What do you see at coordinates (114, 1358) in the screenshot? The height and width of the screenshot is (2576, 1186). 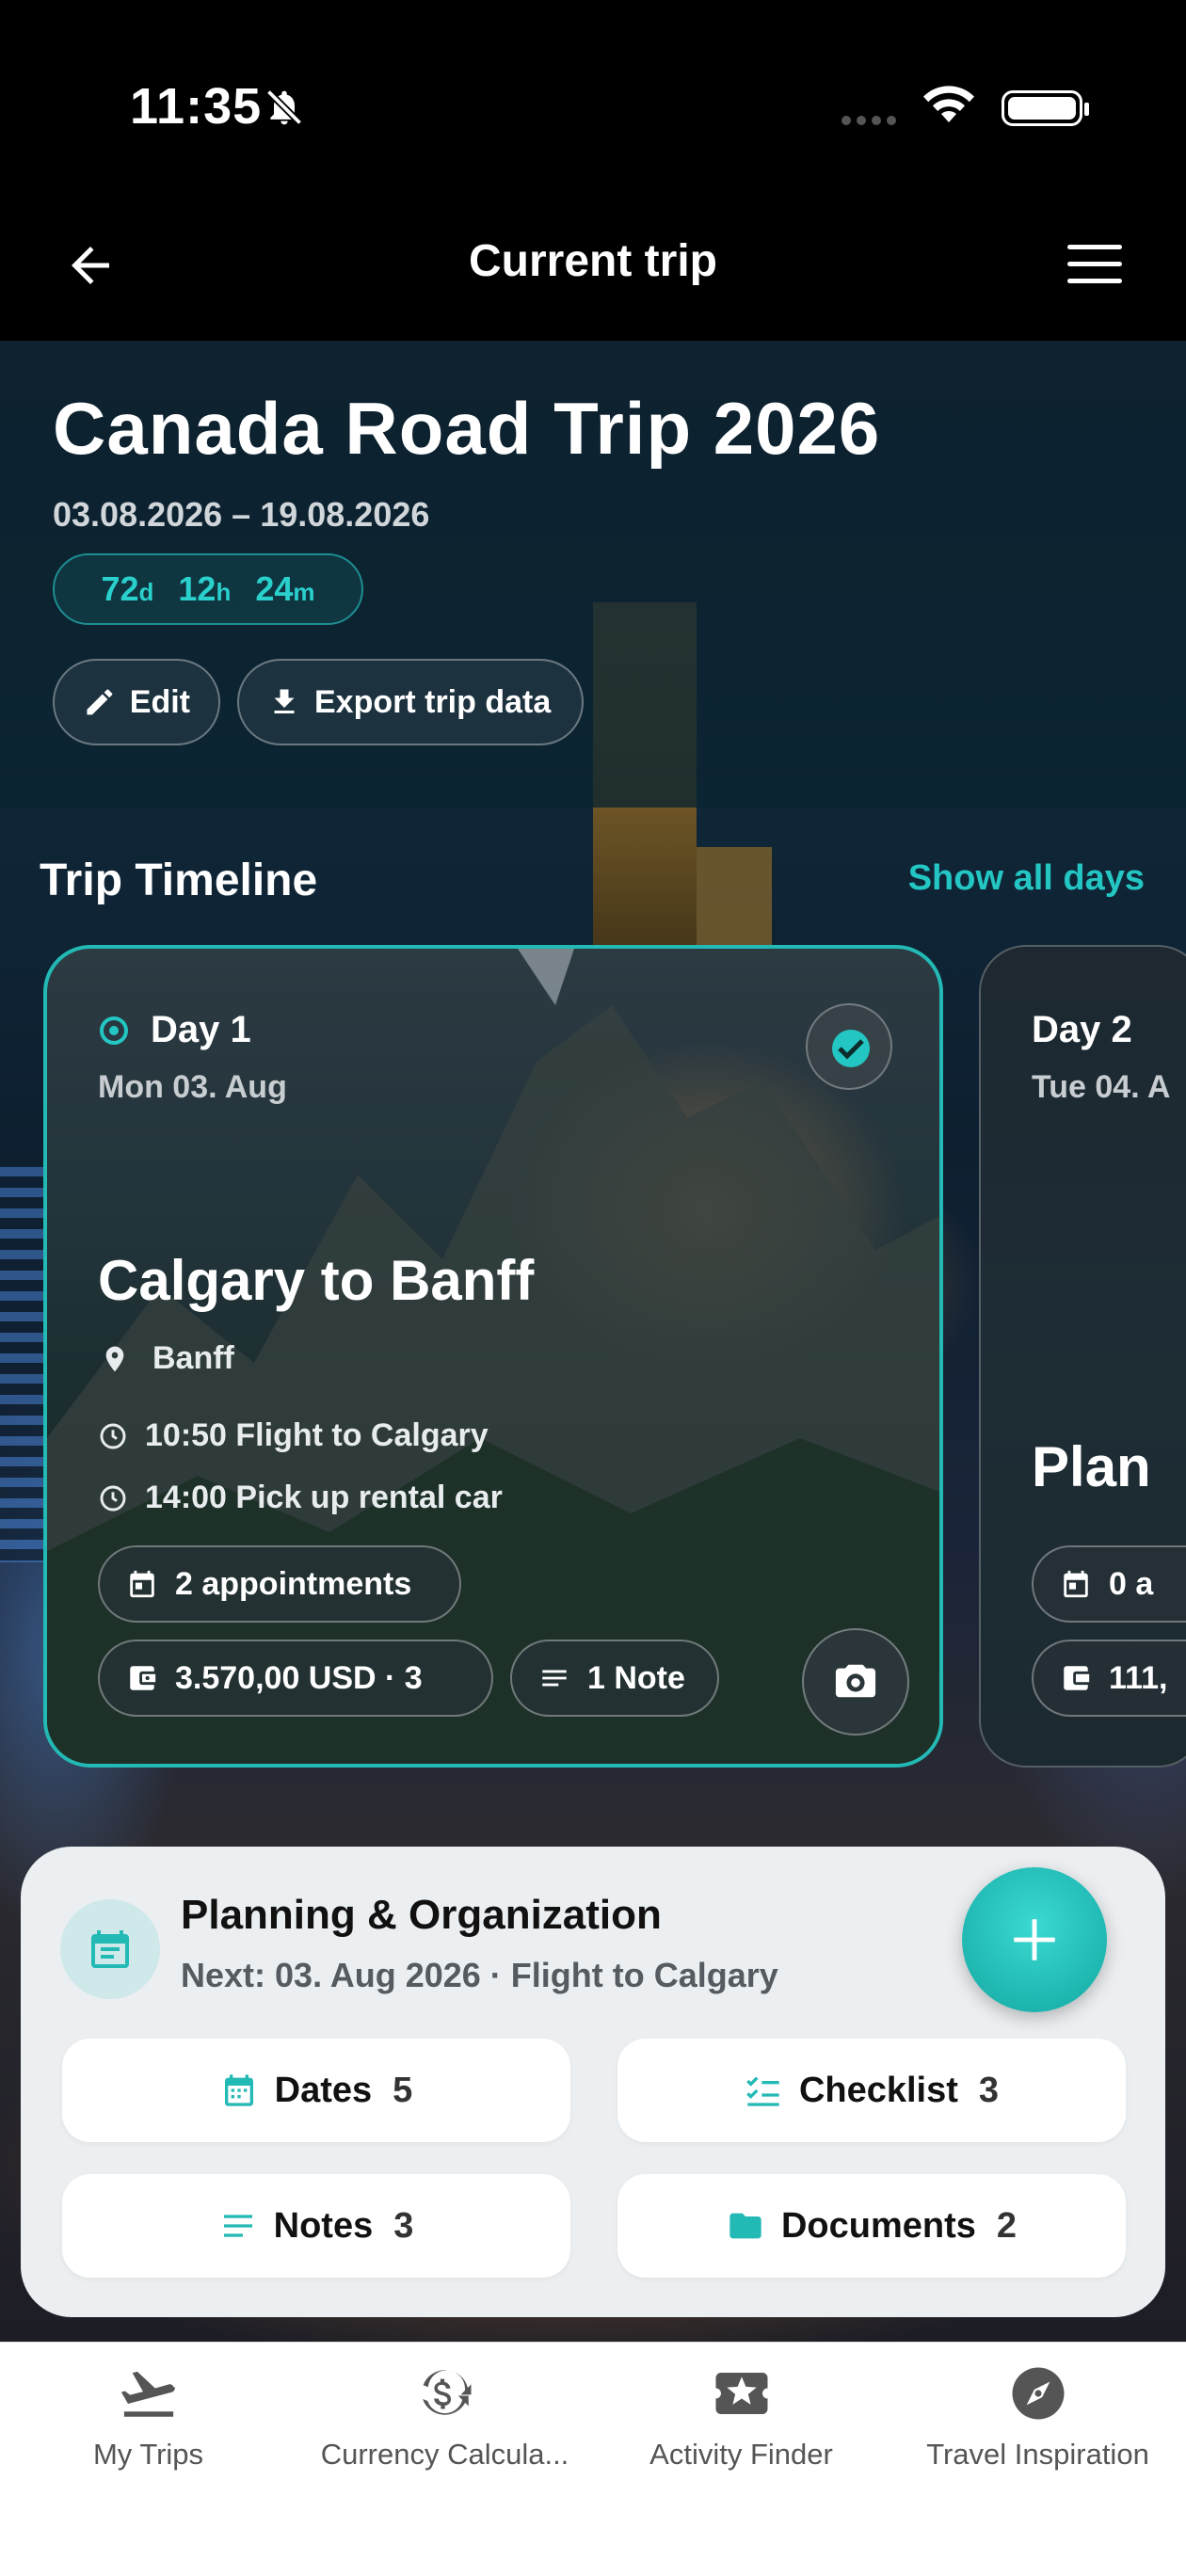 I see `location-pin-icon` at bounding box center [114, 1358].